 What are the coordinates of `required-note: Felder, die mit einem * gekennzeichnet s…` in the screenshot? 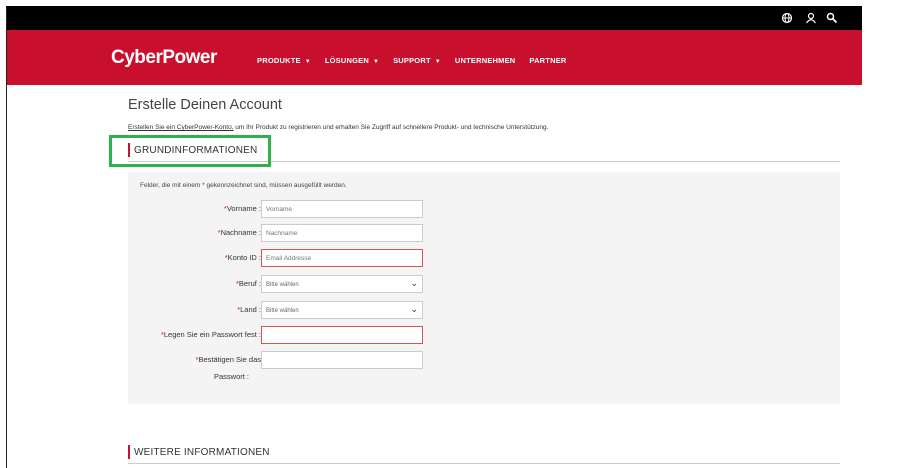 It's located at (243, 185).